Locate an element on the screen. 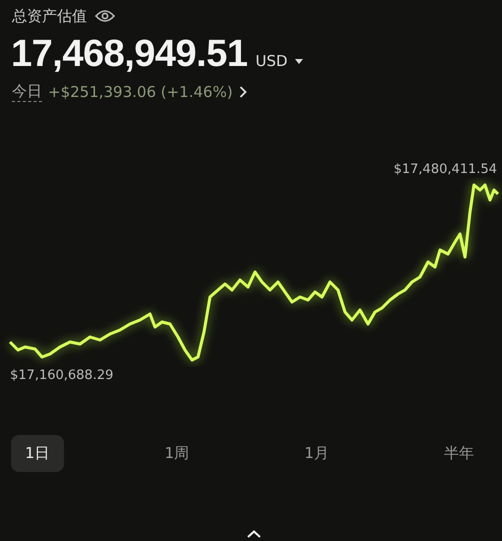 This screenshot has height=541, width=502. range-tab: 1日 is located at coordinates (37, 453).